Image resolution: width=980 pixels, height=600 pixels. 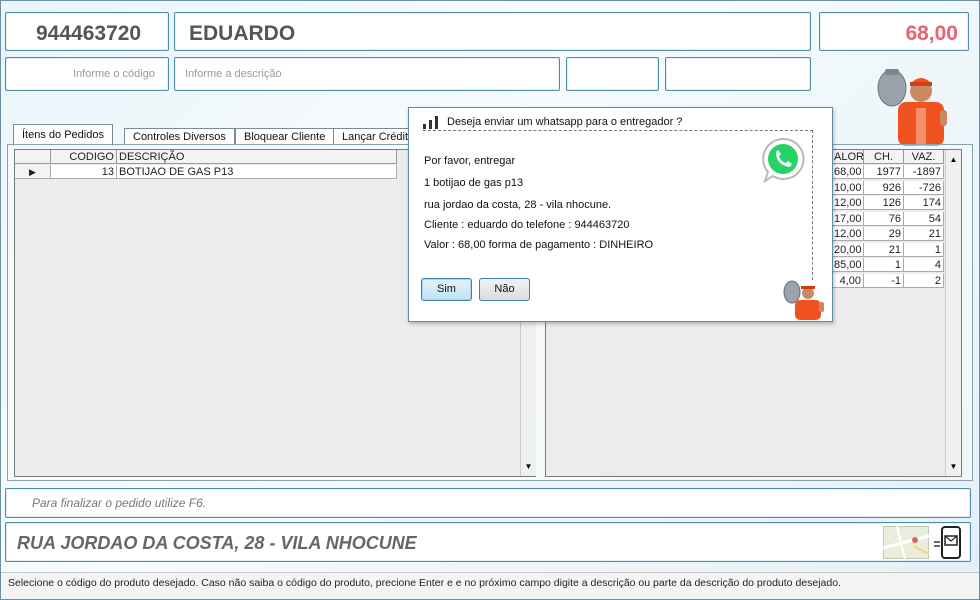 What do you see at coordinates (953, 159) in the screenshot?
I see `scroll-up-arrow-icon: ▲` at bounding box center [953, 159].